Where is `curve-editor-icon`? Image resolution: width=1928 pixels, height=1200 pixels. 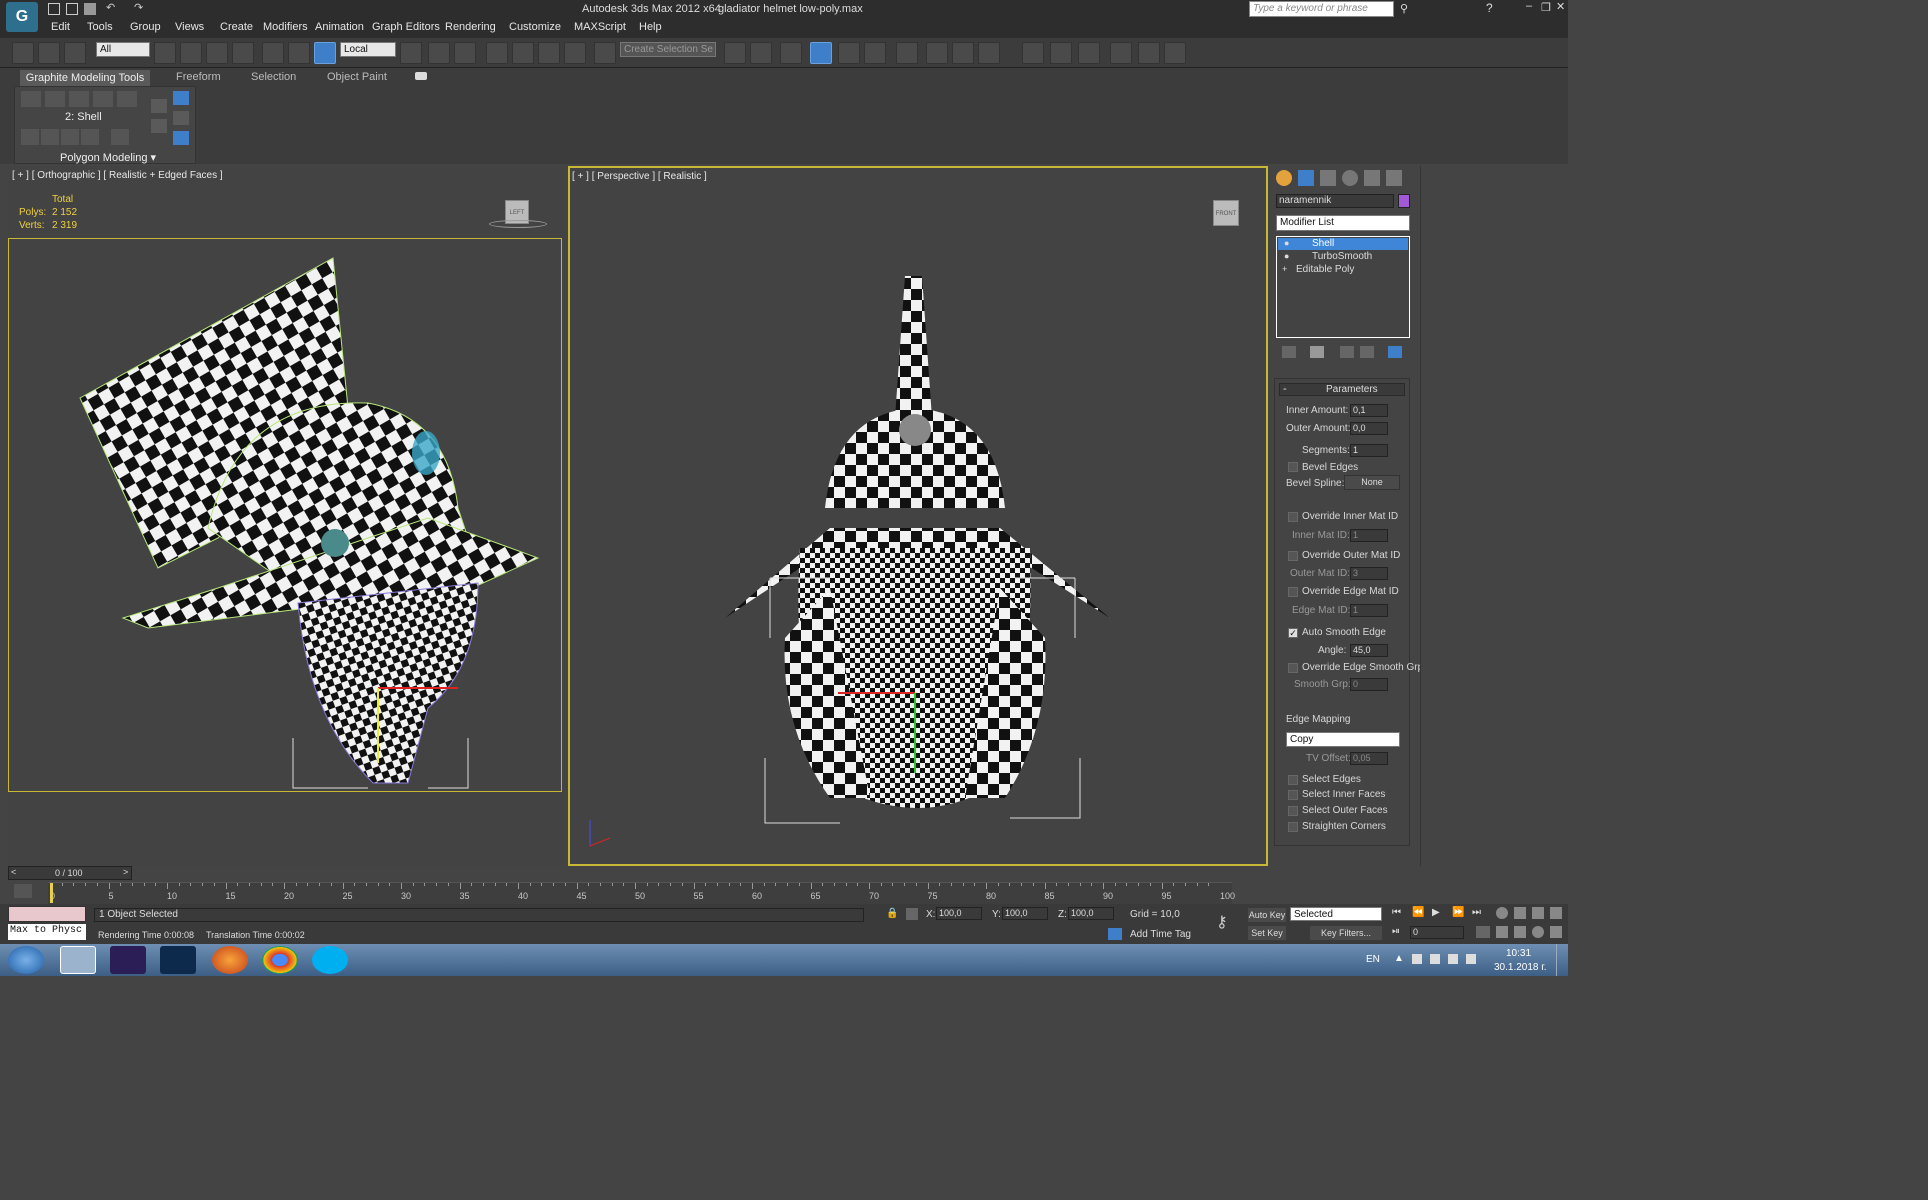 curve-editor-icon is located at coordinates (849, 53).